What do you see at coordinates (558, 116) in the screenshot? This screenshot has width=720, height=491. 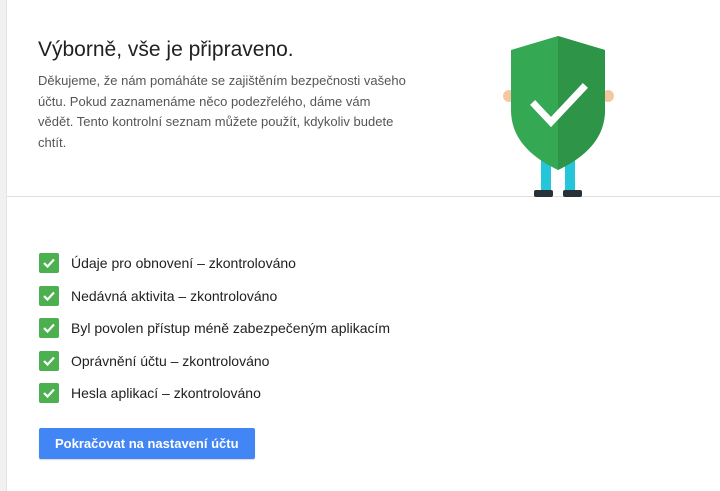 I see `shield-check-person-icon` at bounding box center [558, 116].